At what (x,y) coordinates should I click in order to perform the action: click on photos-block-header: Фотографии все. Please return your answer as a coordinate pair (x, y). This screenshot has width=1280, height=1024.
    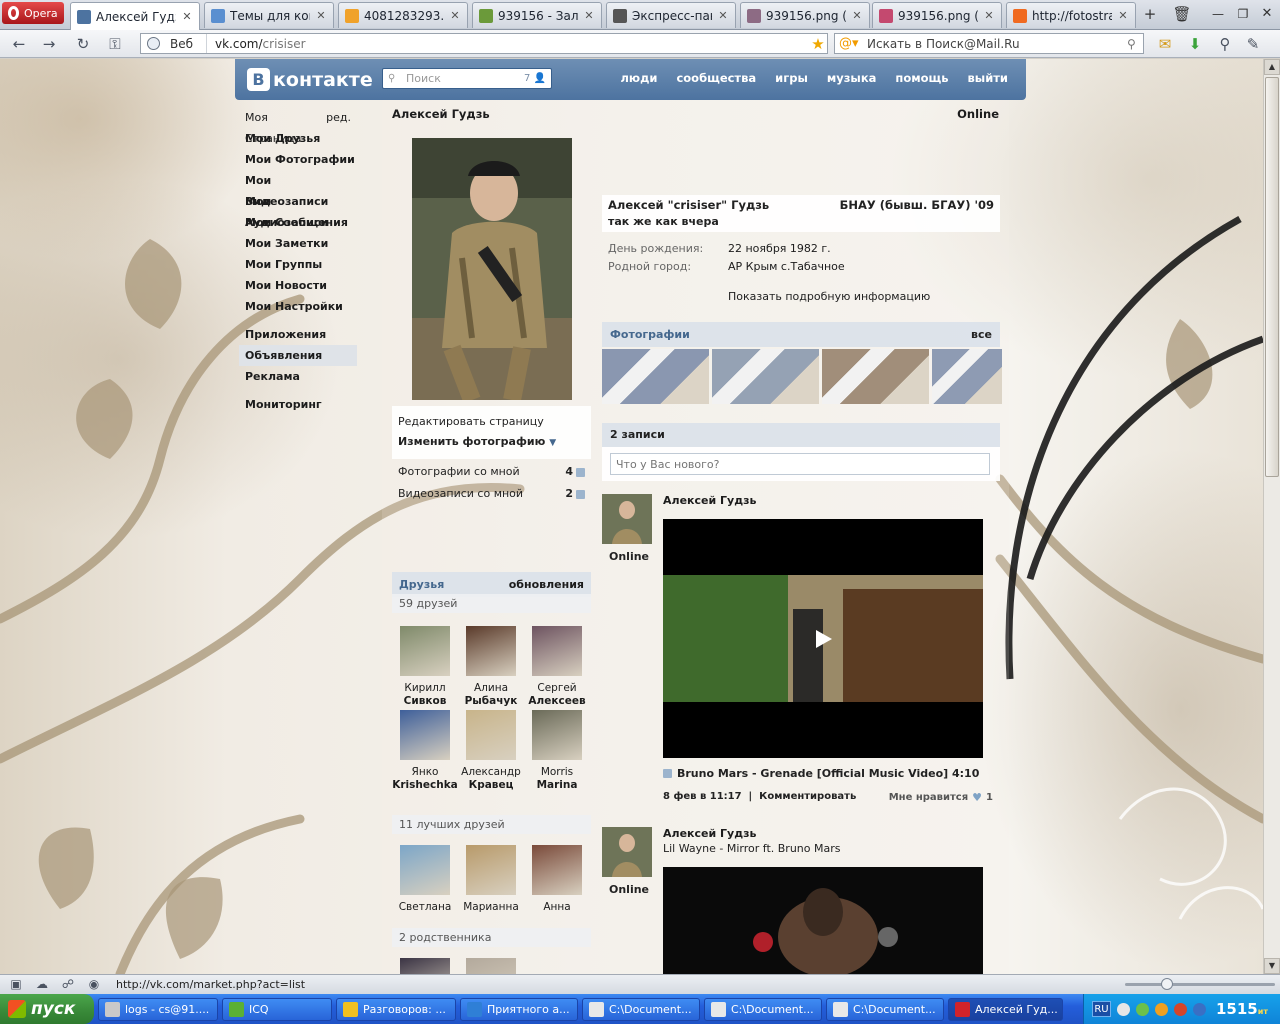
    Looking at the image, I should click on (801, 334).